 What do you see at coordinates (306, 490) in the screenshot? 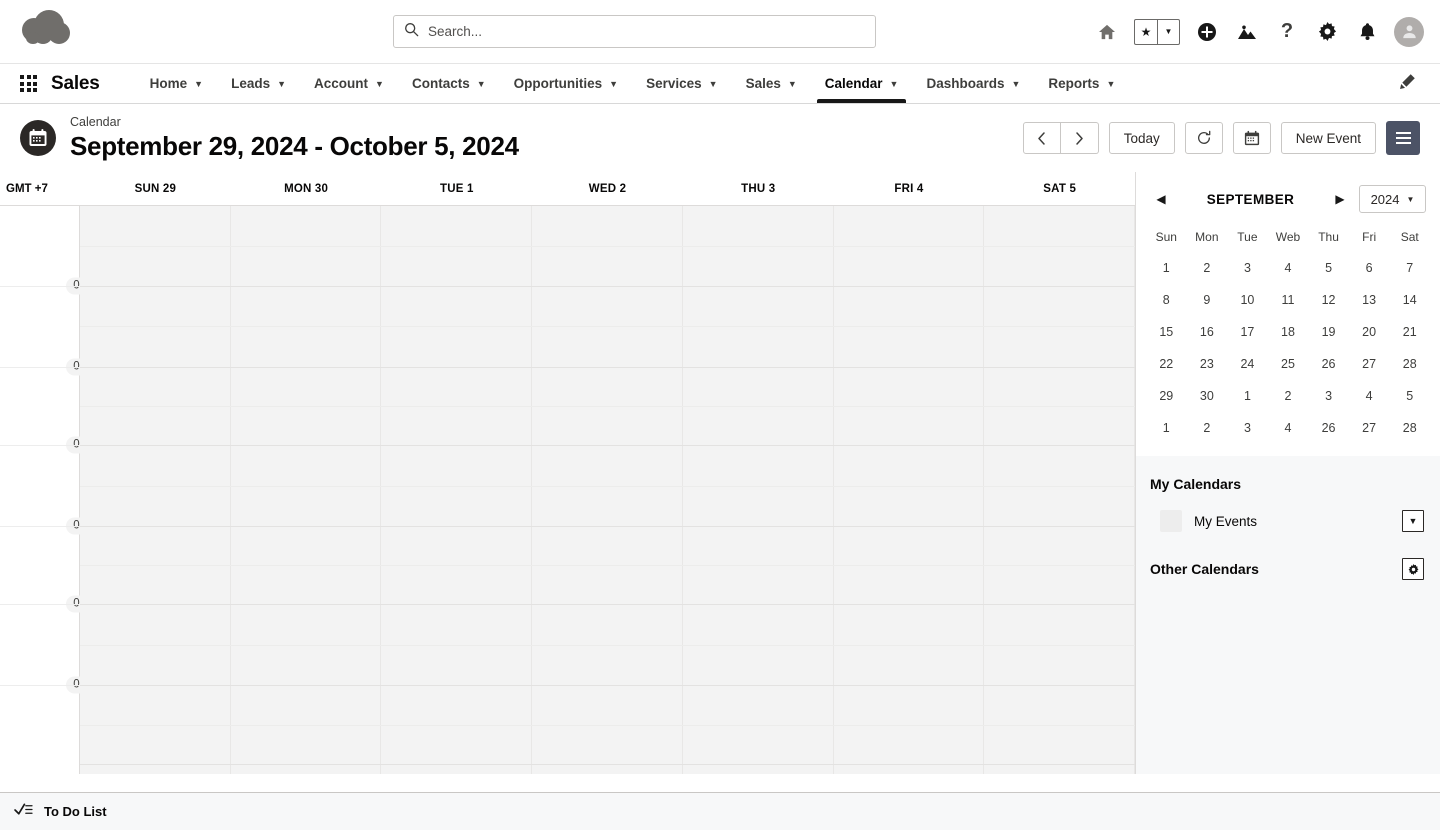
I see `day-column-mon` at bounding box center [306, 490].